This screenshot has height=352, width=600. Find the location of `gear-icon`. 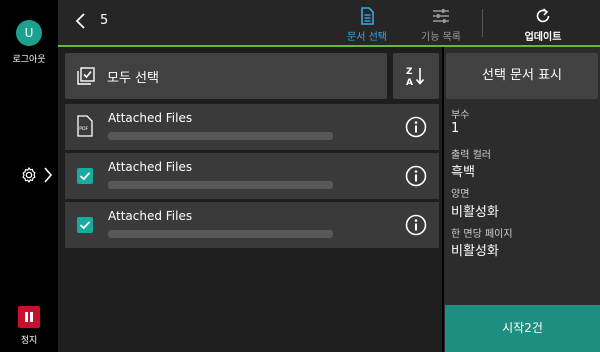

gear-icon is located at coordinates (29, 175).